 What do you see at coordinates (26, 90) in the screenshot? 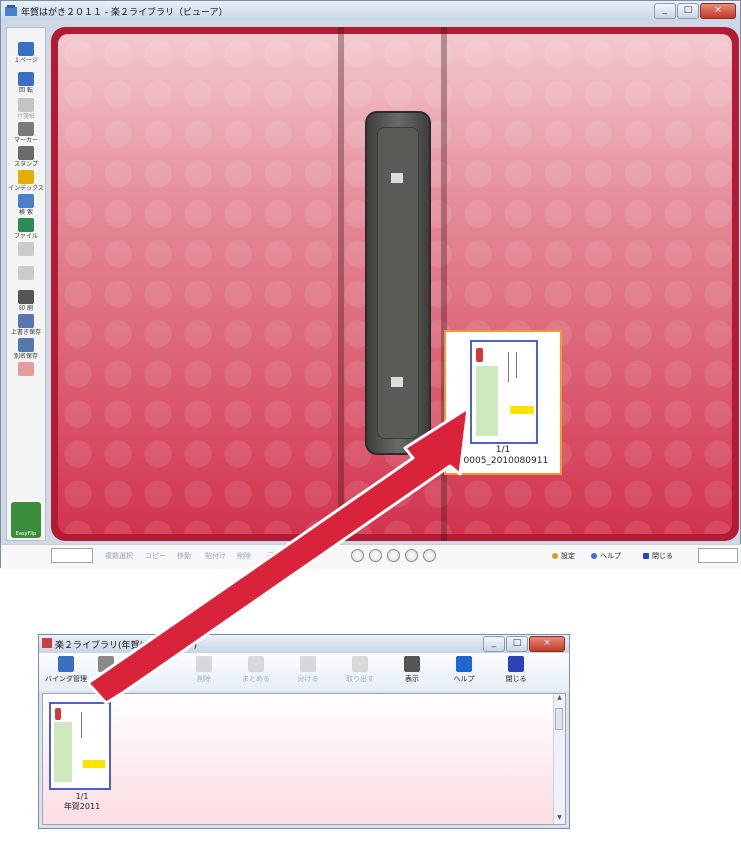
I see `tool-label: 回 転` at bounding box center [26, 90].